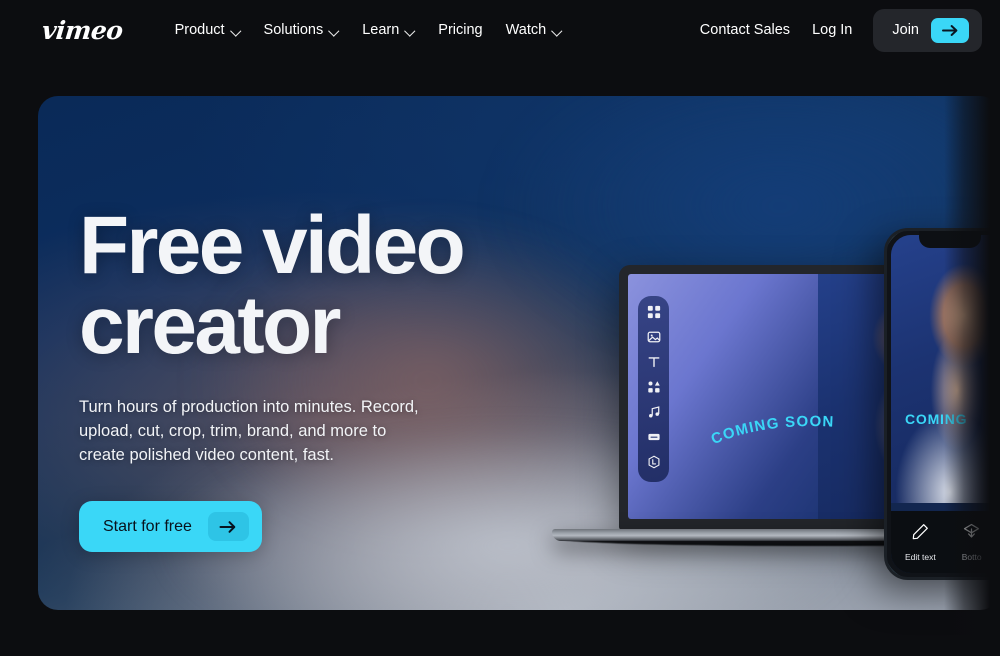 This screenshot has height=656, width=1000. Describe the element at coordinates (654, 462) in the screenshot. I see `brand-icon` at that location.